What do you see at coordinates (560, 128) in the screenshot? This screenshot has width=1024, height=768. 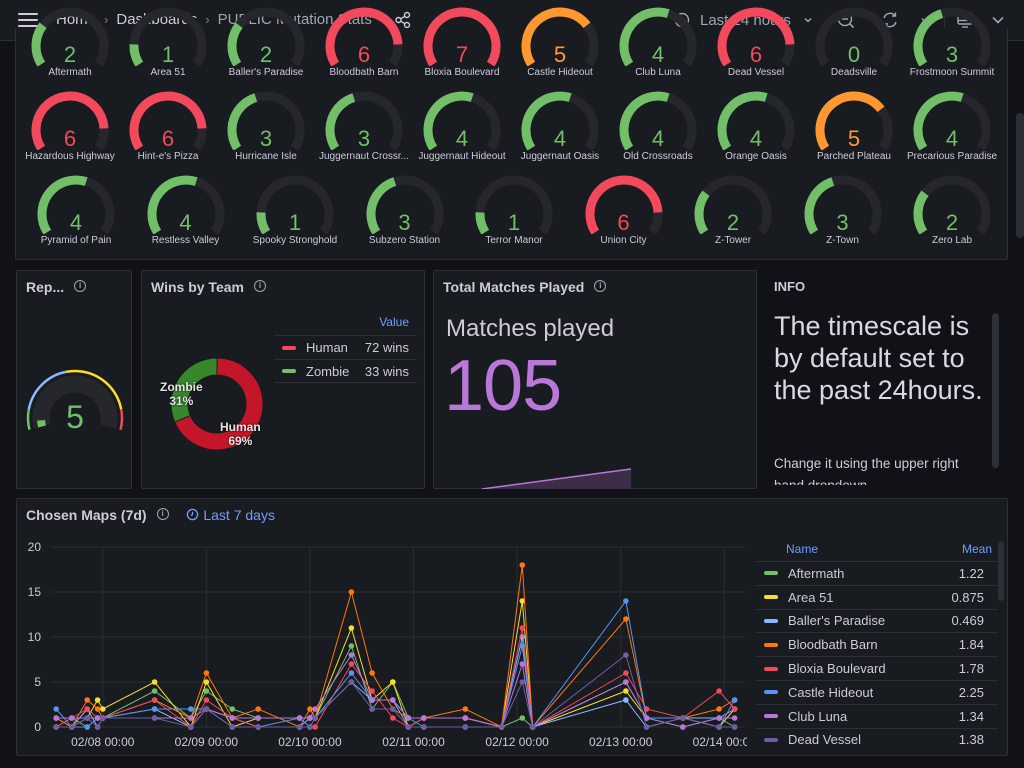 I see `map-gauge: 4 Juggernaut Oasis` at bounding box center [560, 128].